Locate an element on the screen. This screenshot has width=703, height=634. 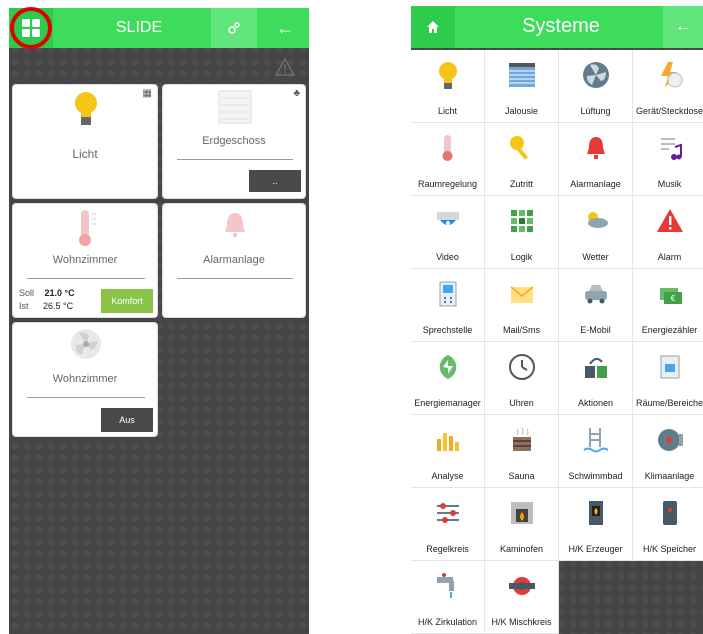
system-tile-alarmanlage: Alarmanlage is located at coordinates (596, 159).